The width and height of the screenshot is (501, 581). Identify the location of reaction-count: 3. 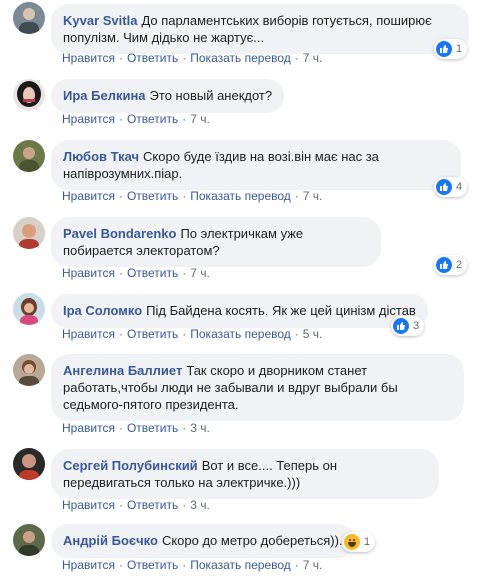
(408, 326).